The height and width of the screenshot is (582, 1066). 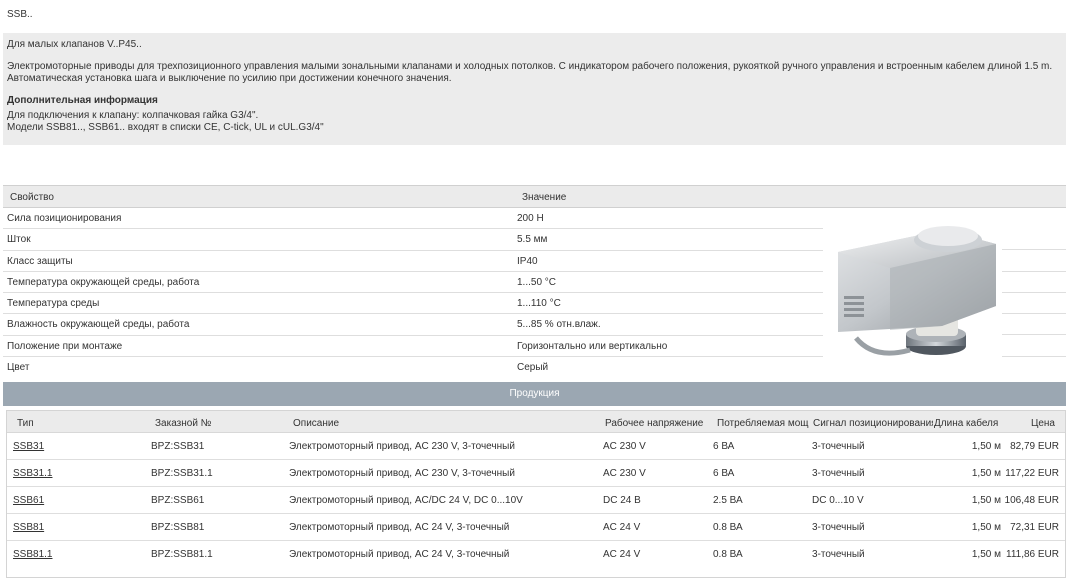 What do you see at coordinates (178, 446) in the screenshot?
I see `order-number: BPZ:SSB31` at bounding box center [178, 446].